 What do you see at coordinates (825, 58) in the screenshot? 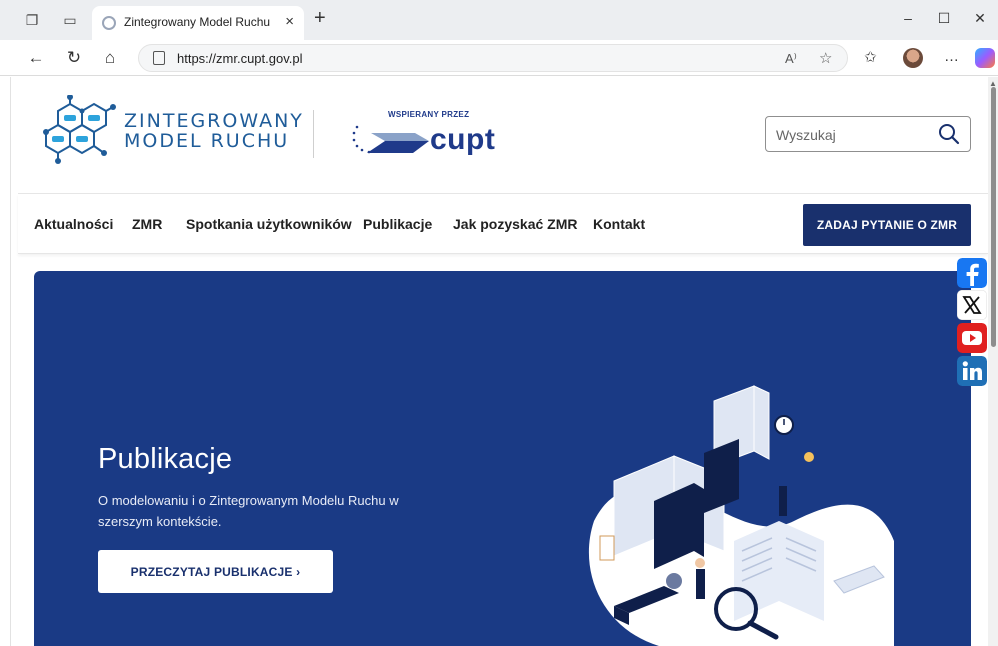
I see `favorite-star-icon: ☆` at bounding box center [825, 58].